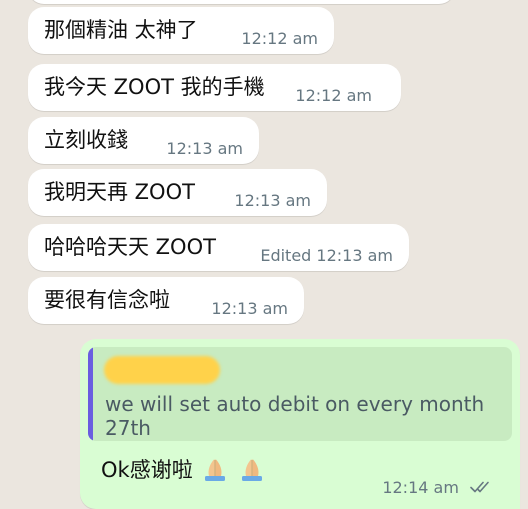  What do you see at coordinates (241, 2) in the screenshot?
I see `message-bubble-cut-off` at bounding box center [241, 2].